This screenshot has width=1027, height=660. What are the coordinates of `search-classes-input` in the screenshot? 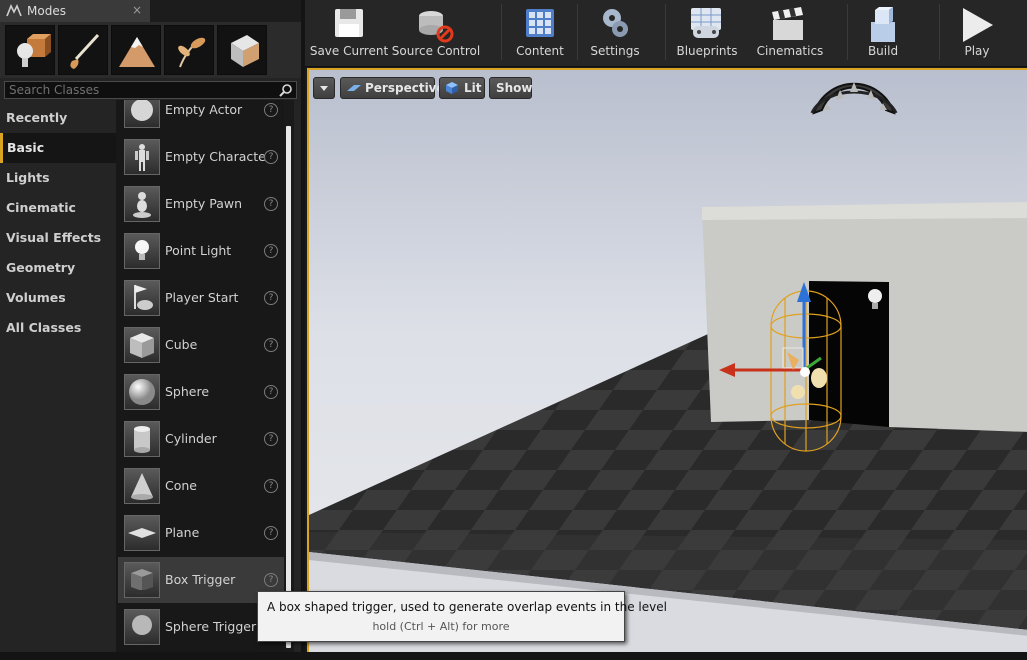 It's located at (140, 90).